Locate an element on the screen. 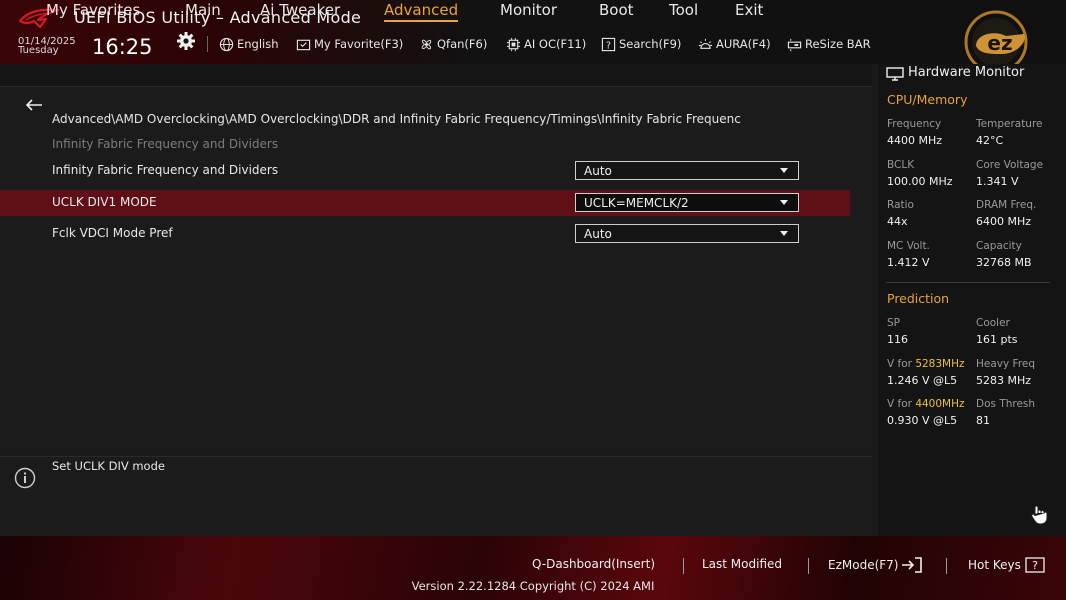 This screenshot has height=600, width=1066. favorite-folder-icon is located at coordinates (303, 44).